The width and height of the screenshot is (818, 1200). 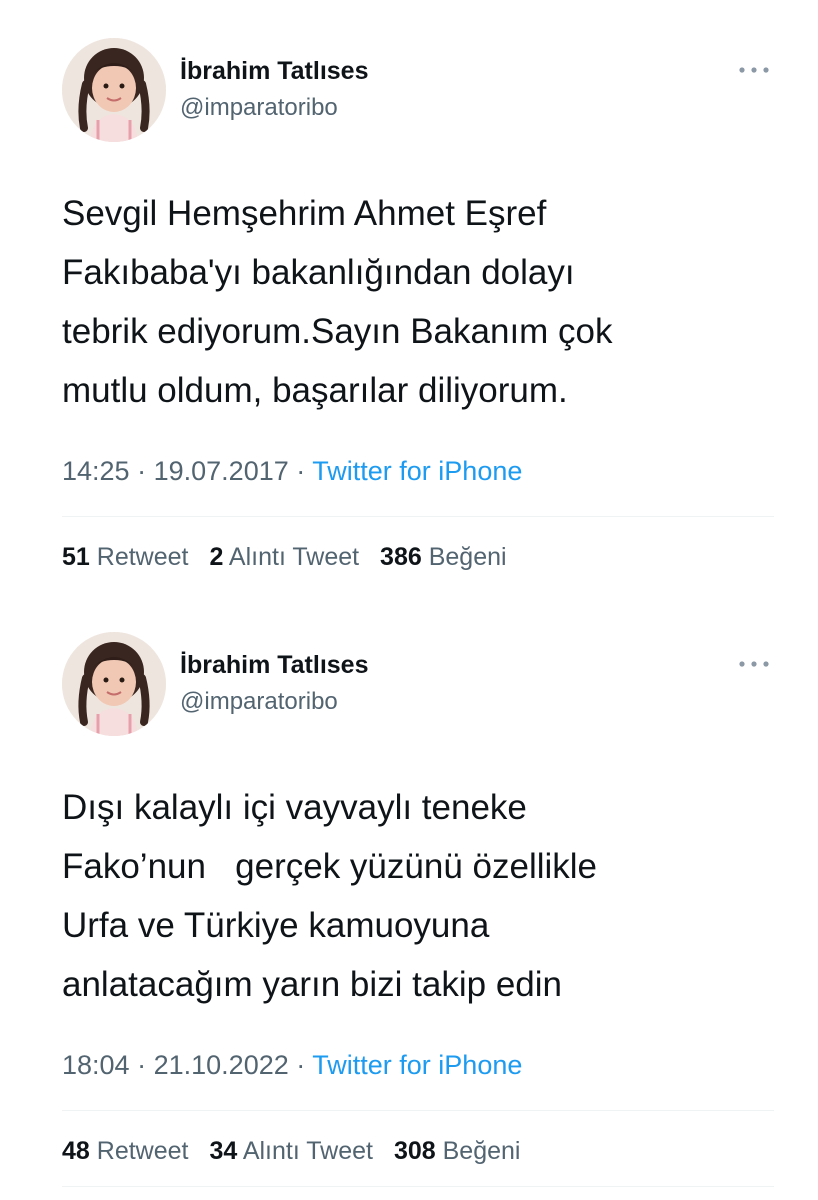 What do you see at coordinates (294, 807) in the screenshot?
I see `tweet-text-line: Dışı kalaylı içi vayvaylı teneke` at bounding box center [294, 807].